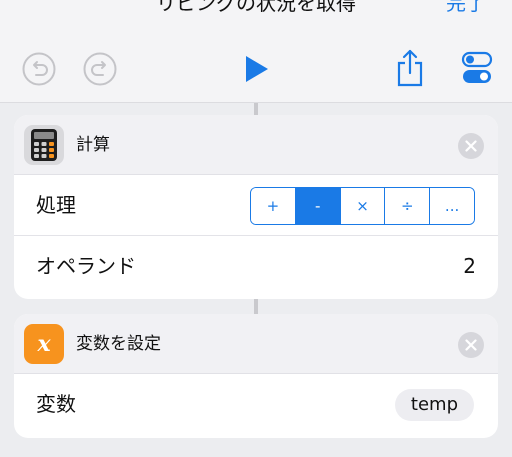 The image size is (512, 457). What do you see at coordinates (256, 404) in the screenshot?
I see `variable-row: 変数 temp` at bounding box center [256, 404].